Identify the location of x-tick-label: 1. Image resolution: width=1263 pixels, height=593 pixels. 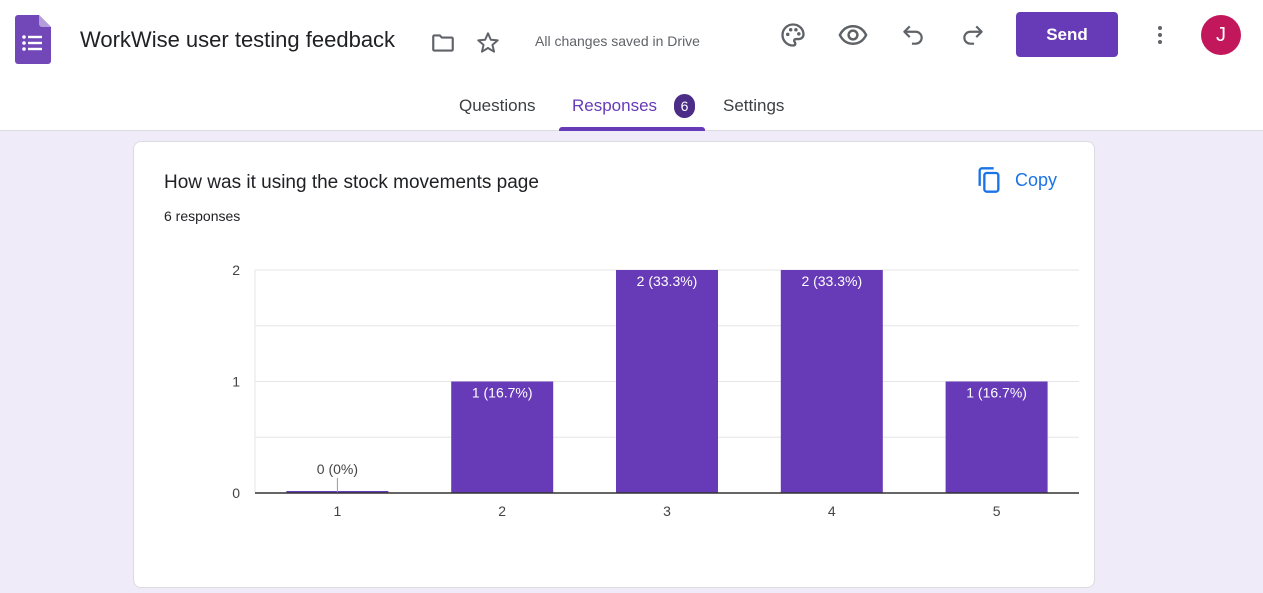
(338, 511).